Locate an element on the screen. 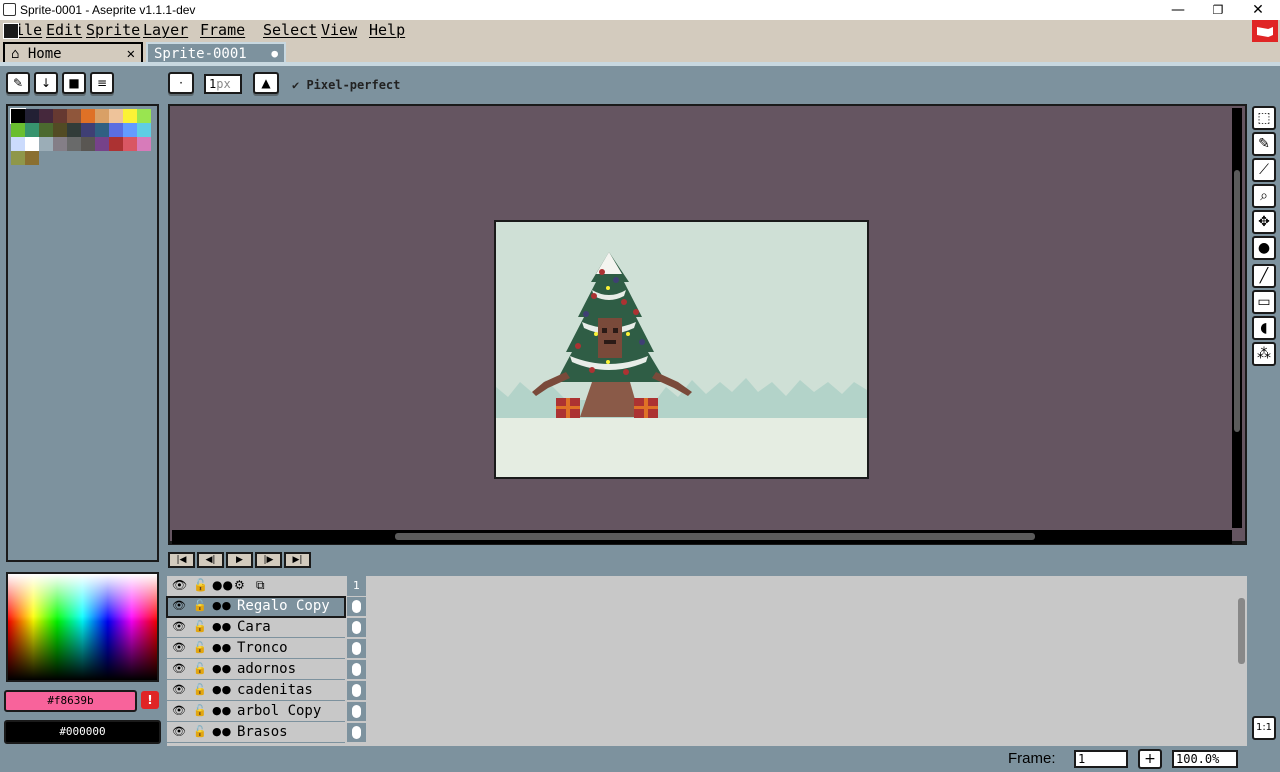 Image resolution: width=1280 pixels, height=772 pixels. next-frame-button: |▶ is located at coordinates (268, 560).